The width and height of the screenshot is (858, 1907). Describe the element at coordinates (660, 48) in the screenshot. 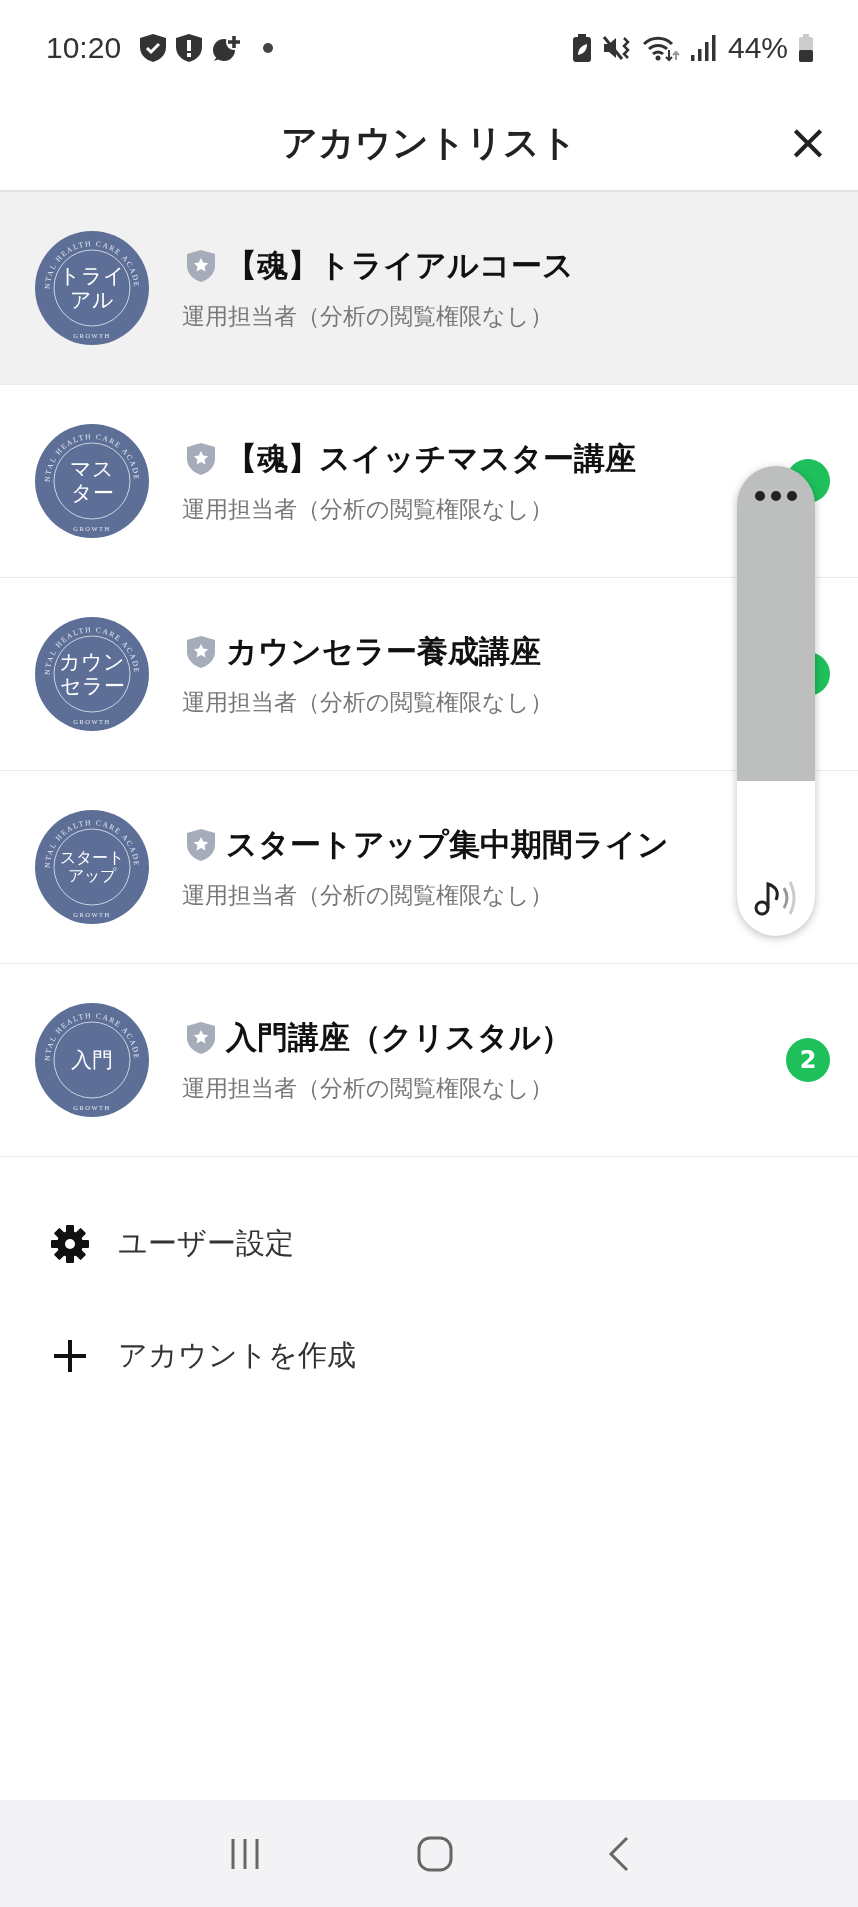

I see `wifi-icon` at that location.